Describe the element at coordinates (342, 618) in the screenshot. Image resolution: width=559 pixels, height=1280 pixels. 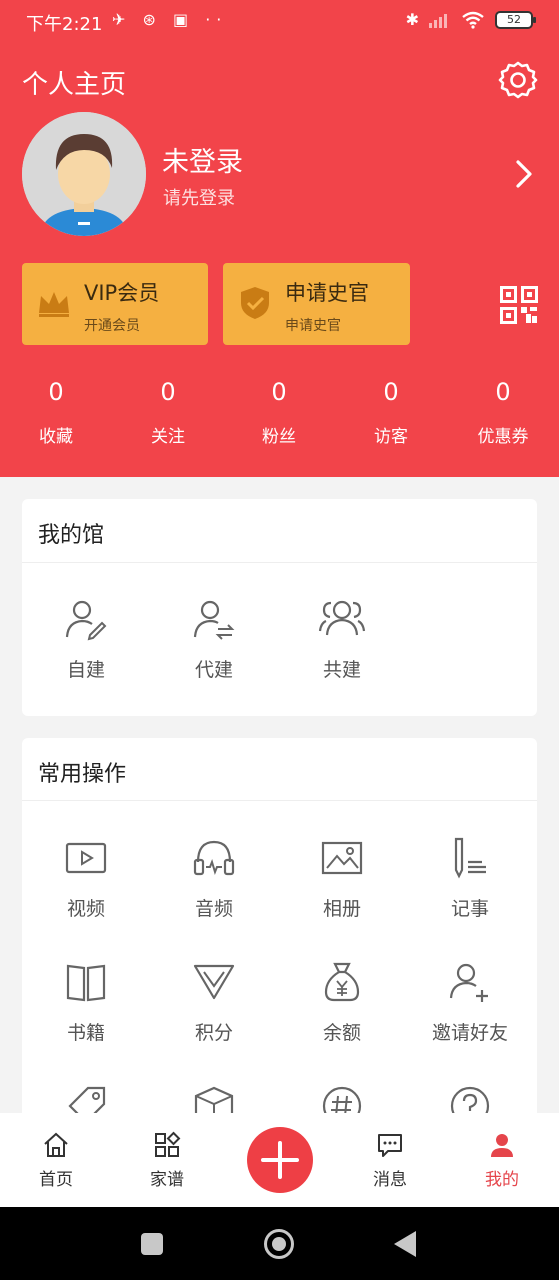
I see `group-icon` at that location.